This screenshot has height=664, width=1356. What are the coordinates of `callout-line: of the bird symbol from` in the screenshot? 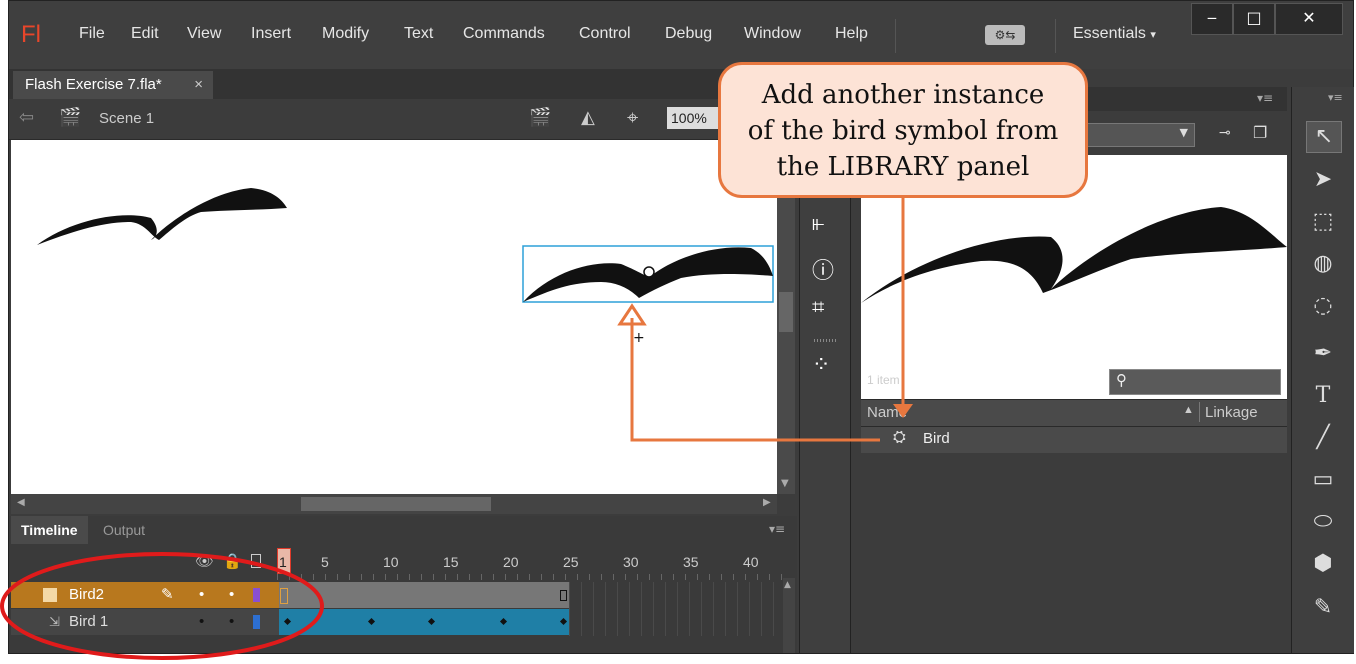 It's located at (903, 131).